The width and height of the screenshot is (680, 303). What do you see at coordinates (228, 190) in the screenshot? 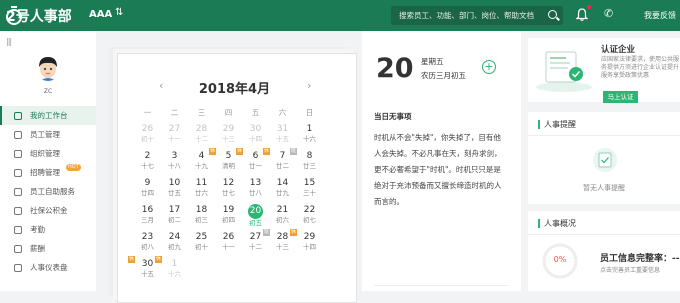
I see `calendar-day: 12 廿七` at bounding box center [228, 190].